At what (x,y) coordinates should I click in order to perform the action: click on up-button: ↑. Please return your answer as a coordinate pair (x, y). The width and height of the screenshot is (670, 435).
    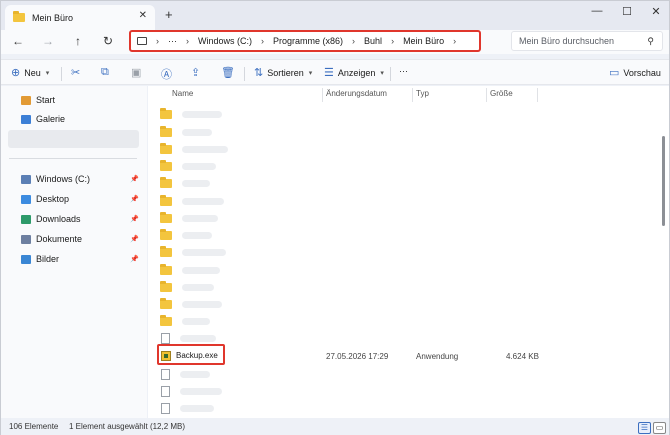
    Looking at the image, I should click on (78, 41).